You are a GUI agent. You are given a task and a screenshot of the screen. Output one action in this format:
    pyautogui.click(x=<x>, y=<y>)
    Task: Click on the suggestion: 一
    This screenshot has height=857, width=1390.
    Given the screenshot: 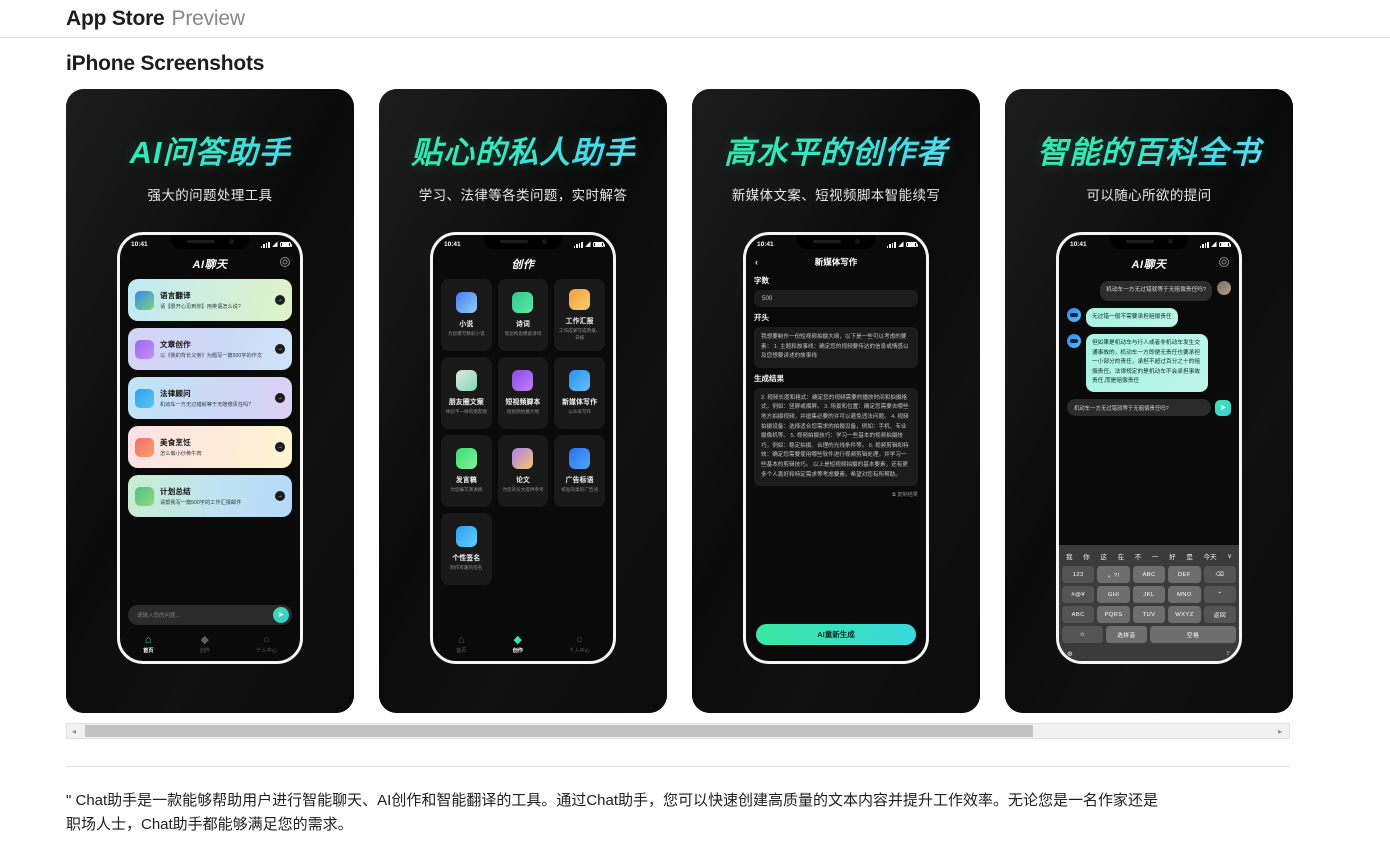 What is the action you would take?
    pyautogui.click(x=1155, y=556)
    